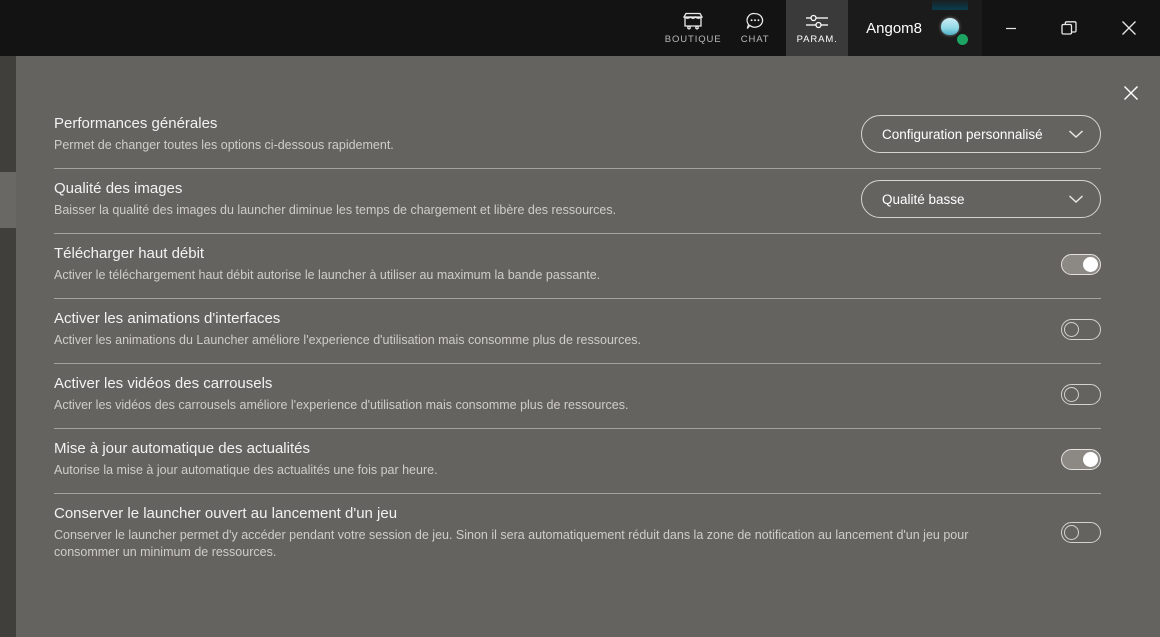 This screenshot has width=1160, height=637. I want to click on avatar, so click(951, 28).